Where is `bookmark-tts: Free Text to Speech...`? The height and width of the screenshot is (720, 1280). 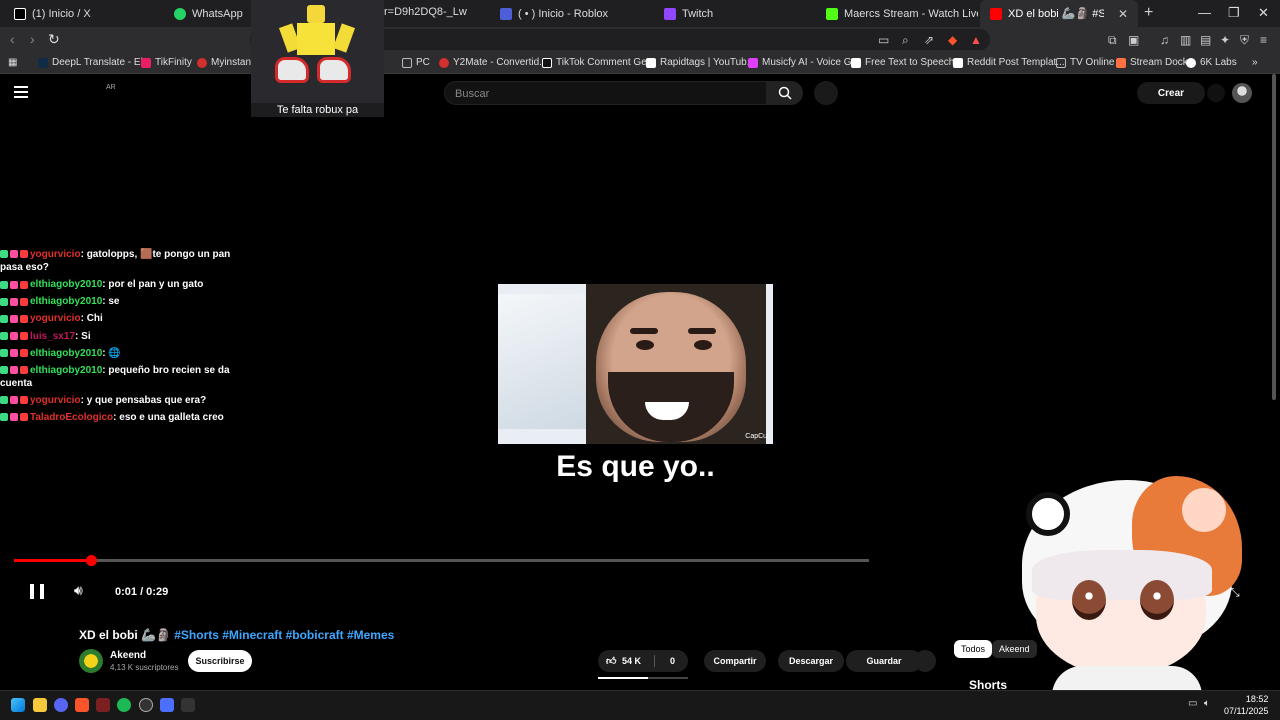
bookmark-tts: Free Text to Speech... is located at coordinates (907, 62).